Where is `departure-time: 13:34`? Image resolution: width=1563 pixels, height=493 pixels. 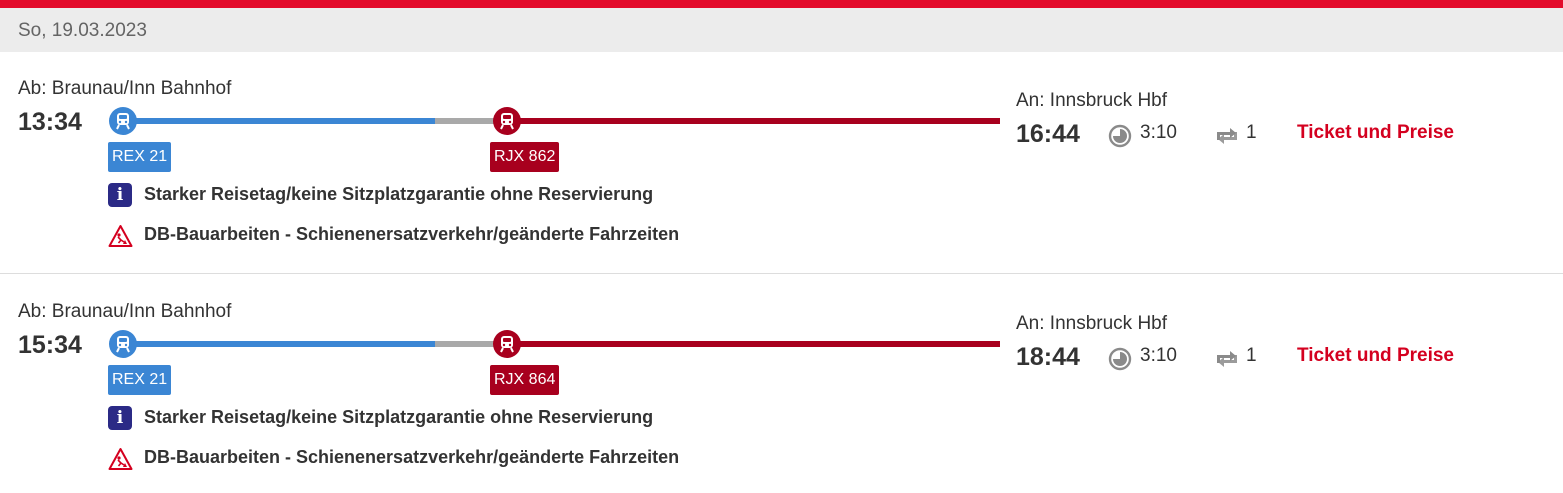
departure-time: 13:34 is located at coordinates (50, 122).